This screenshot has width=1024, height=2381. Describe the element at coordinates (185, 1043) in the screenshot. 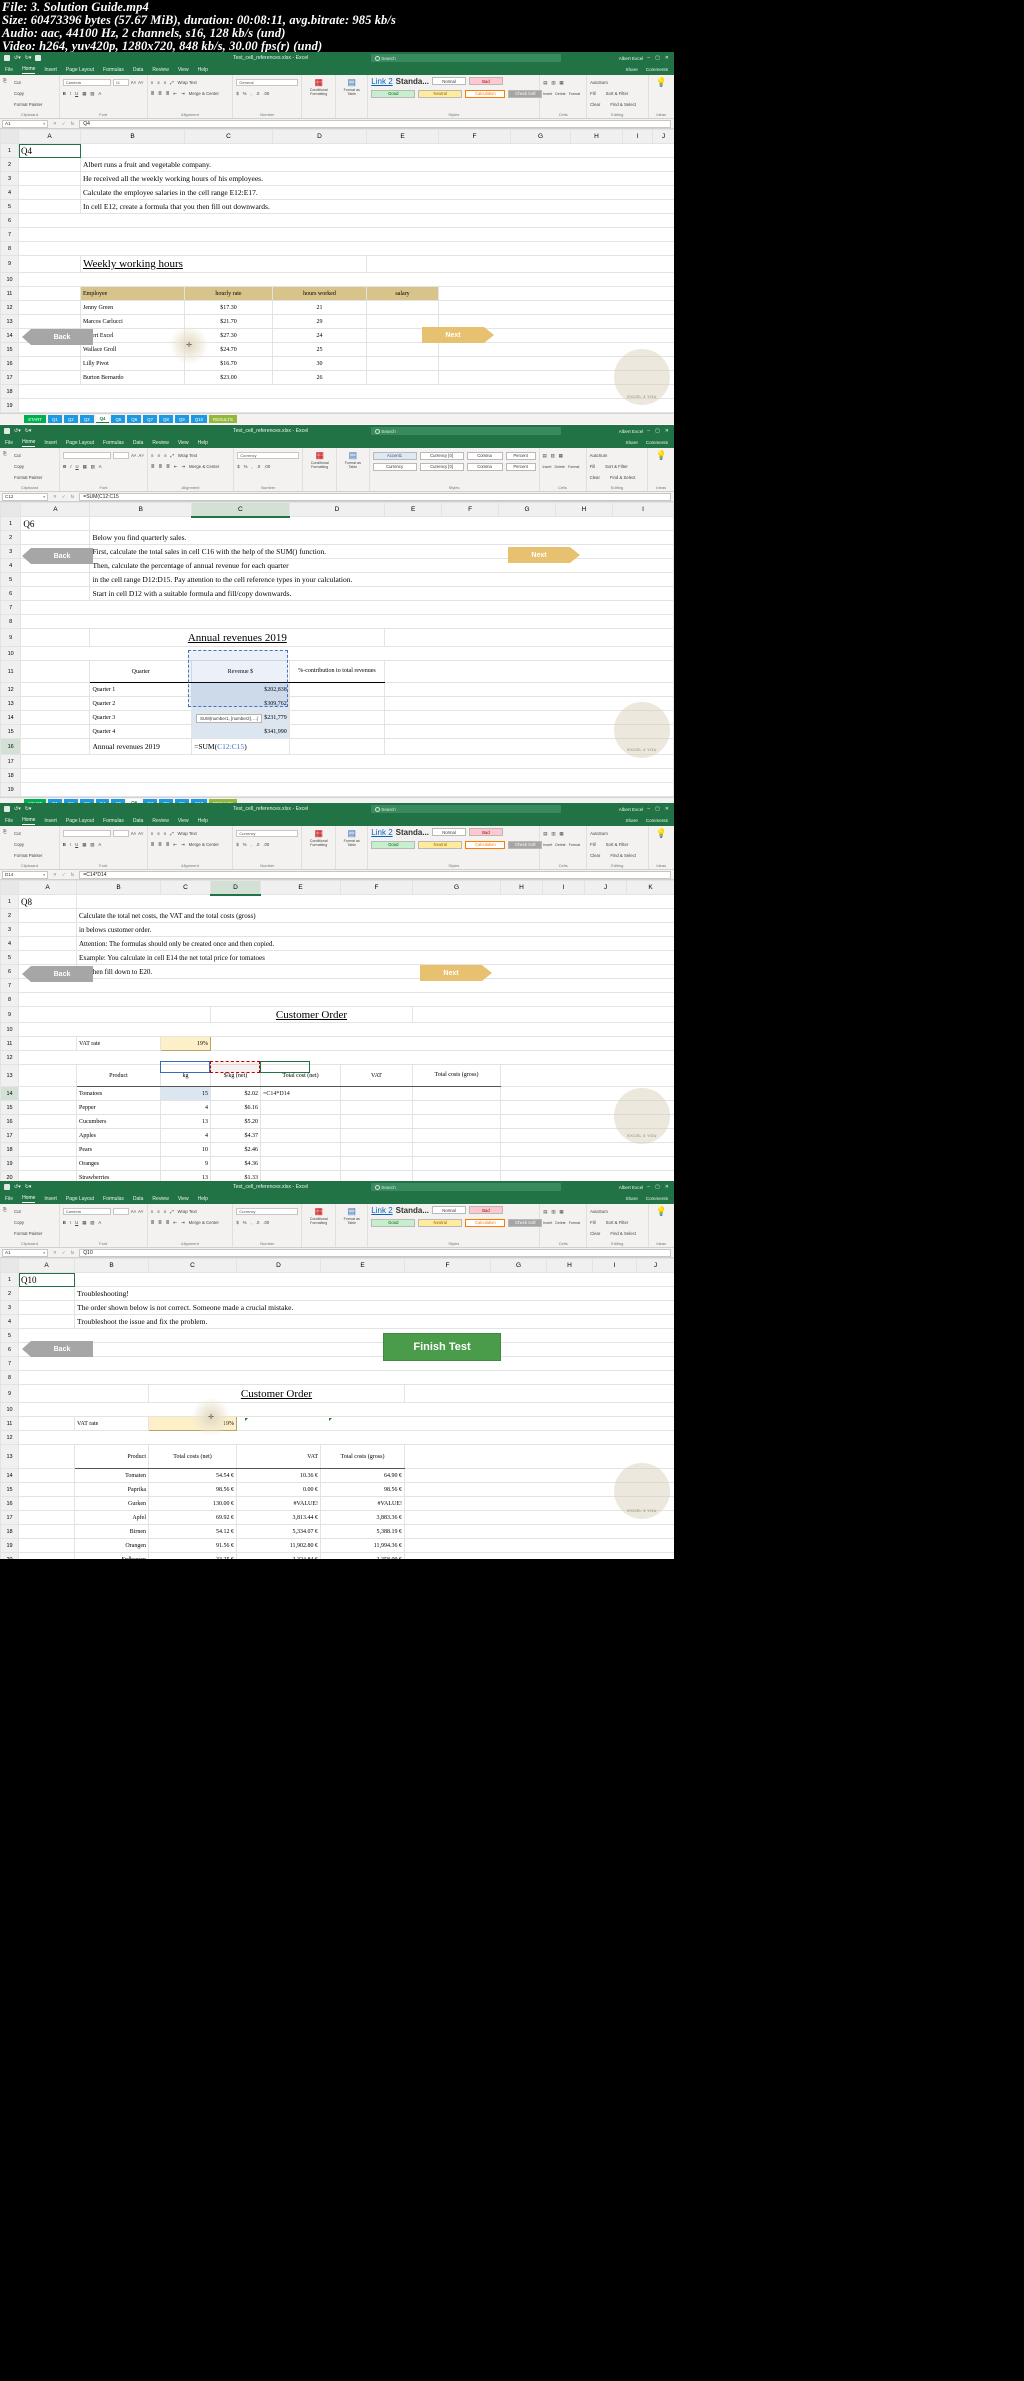

I see `cell-c11-vat-value: 19%` at that location.